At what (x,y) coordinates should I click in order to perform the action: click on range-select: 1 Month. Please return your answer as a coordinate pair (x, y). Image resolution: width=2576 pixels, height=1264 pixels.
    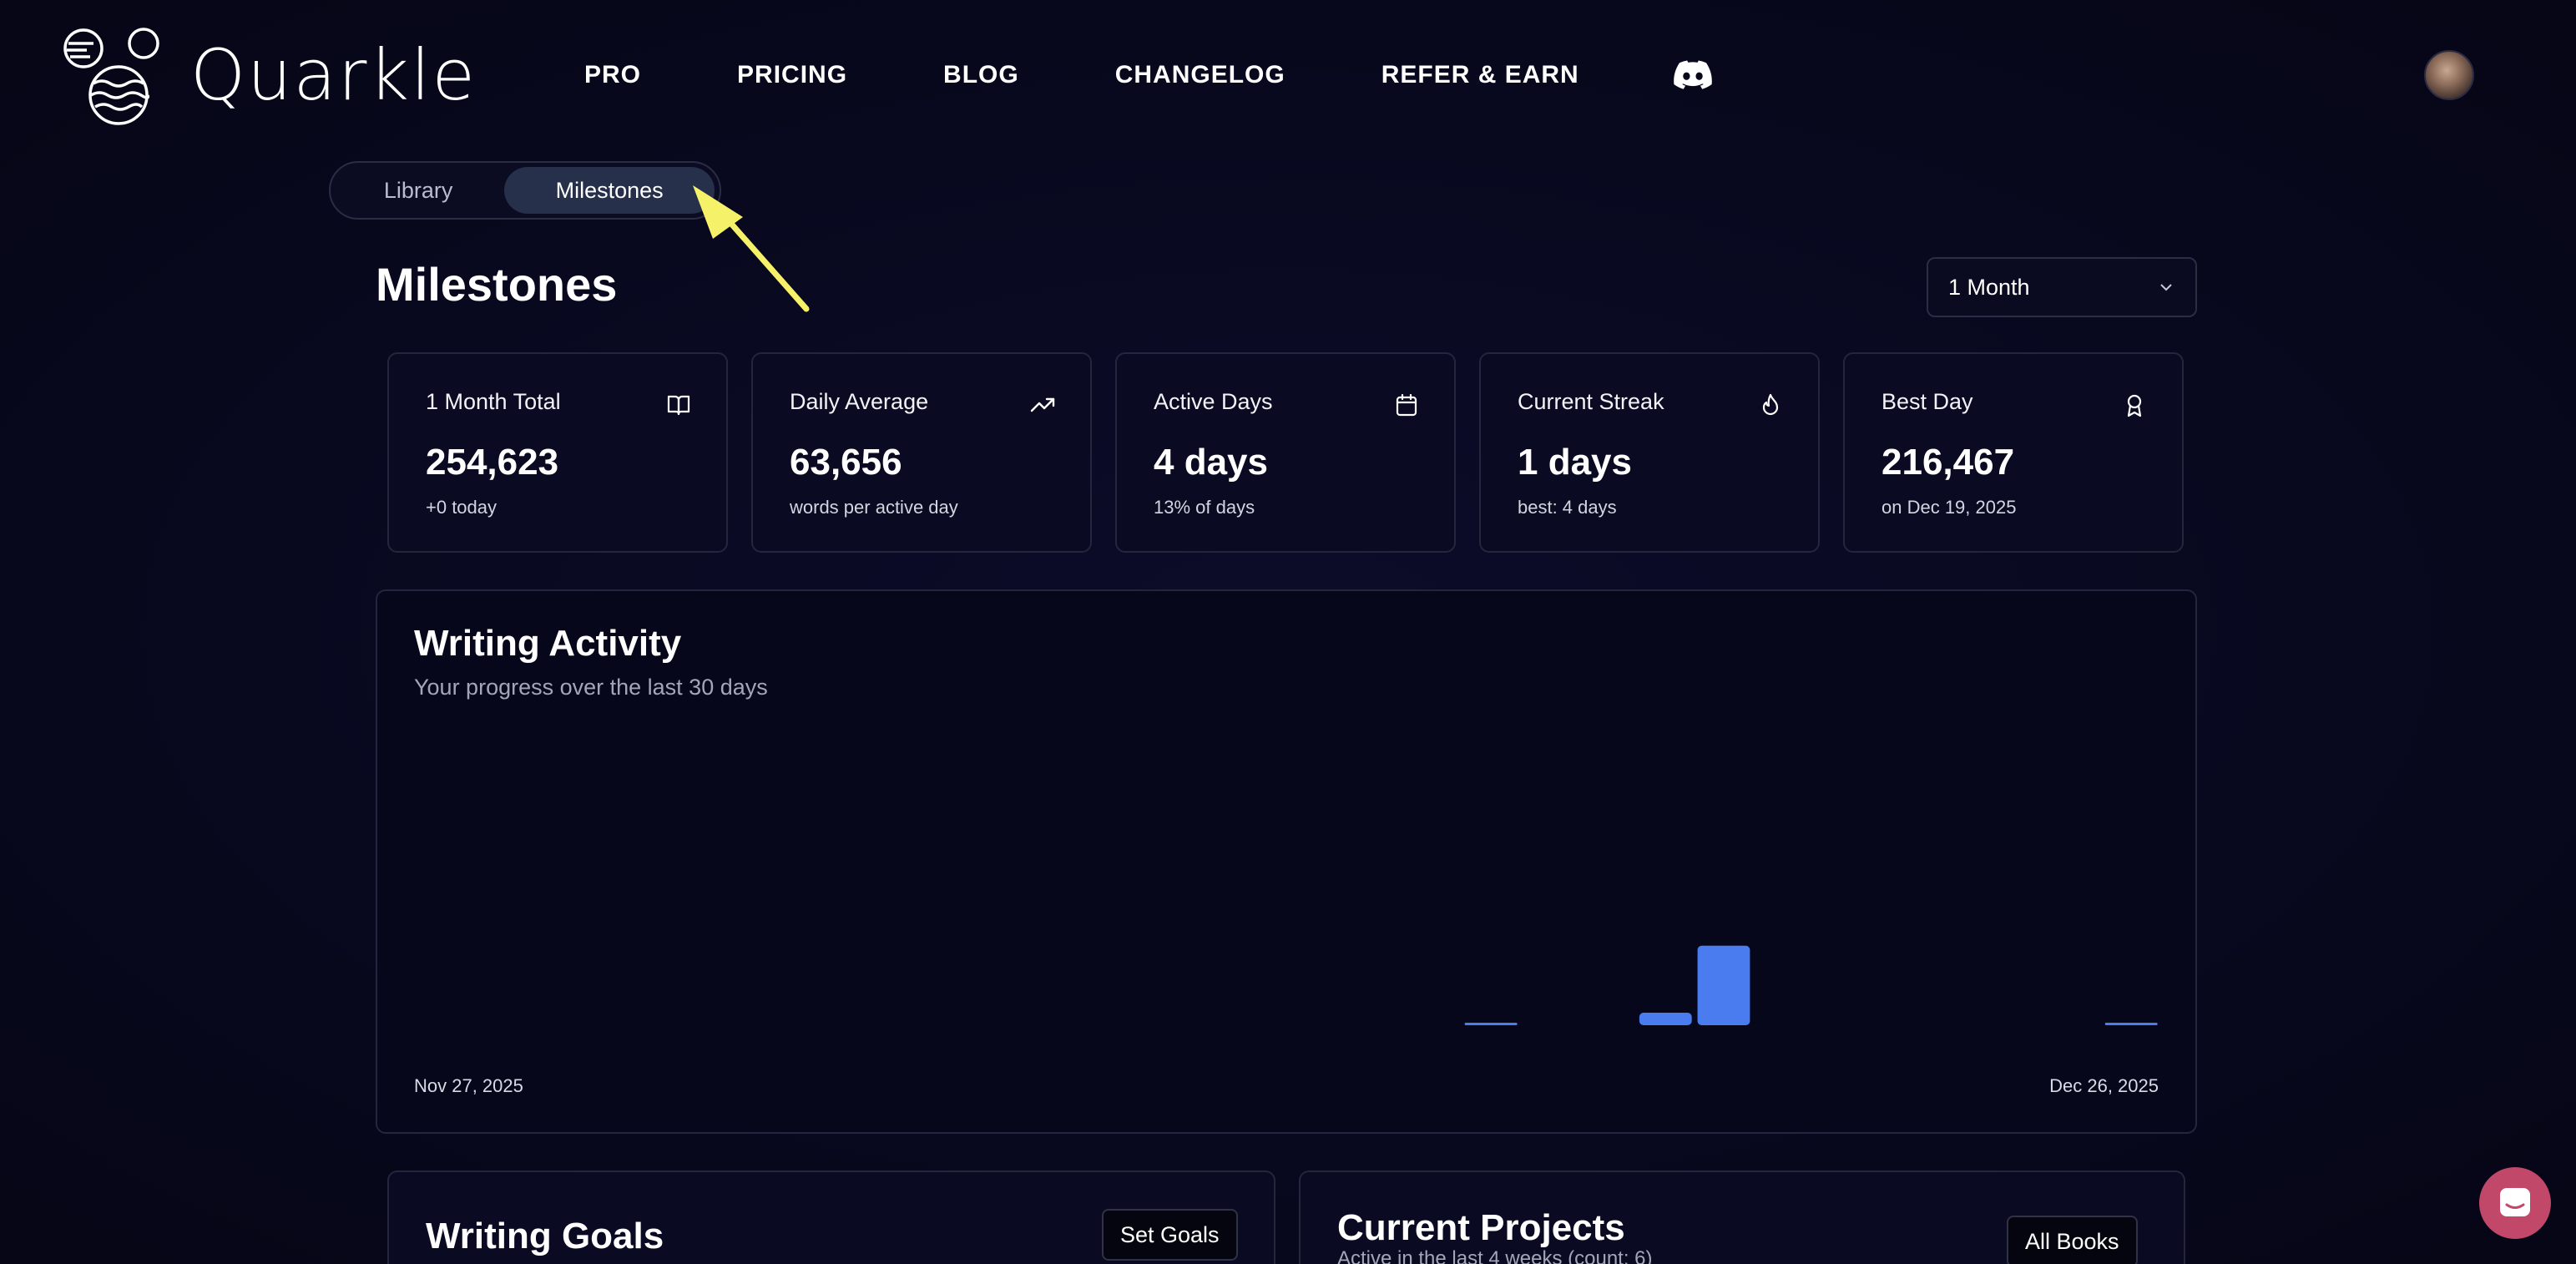
    Looking at the image, I should click on (2062, 287).